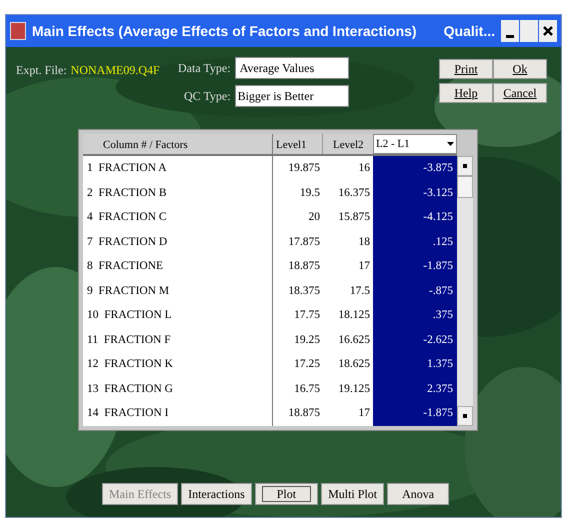 Image resolution: width=567 pixels, height=518 pixels. I want to click on table-cell-text: 20, so click(314, 217).